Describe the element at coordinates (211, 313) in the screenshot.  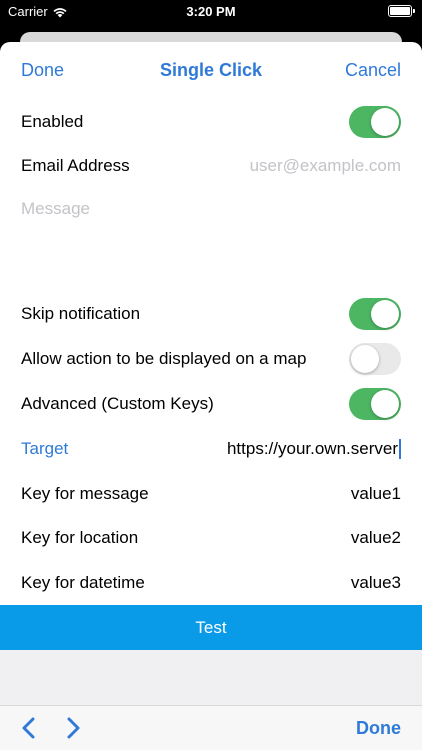
I see `skip-notification-row: Skip notification` at that location.